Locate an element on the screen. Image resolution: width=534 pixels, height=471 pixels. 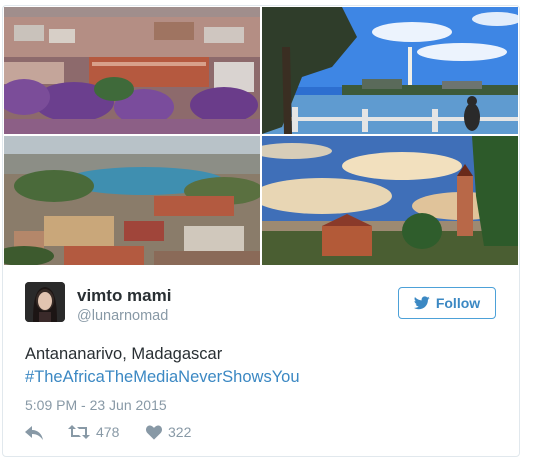
photo-city-jacaranda is located at coordinates (132, 70).